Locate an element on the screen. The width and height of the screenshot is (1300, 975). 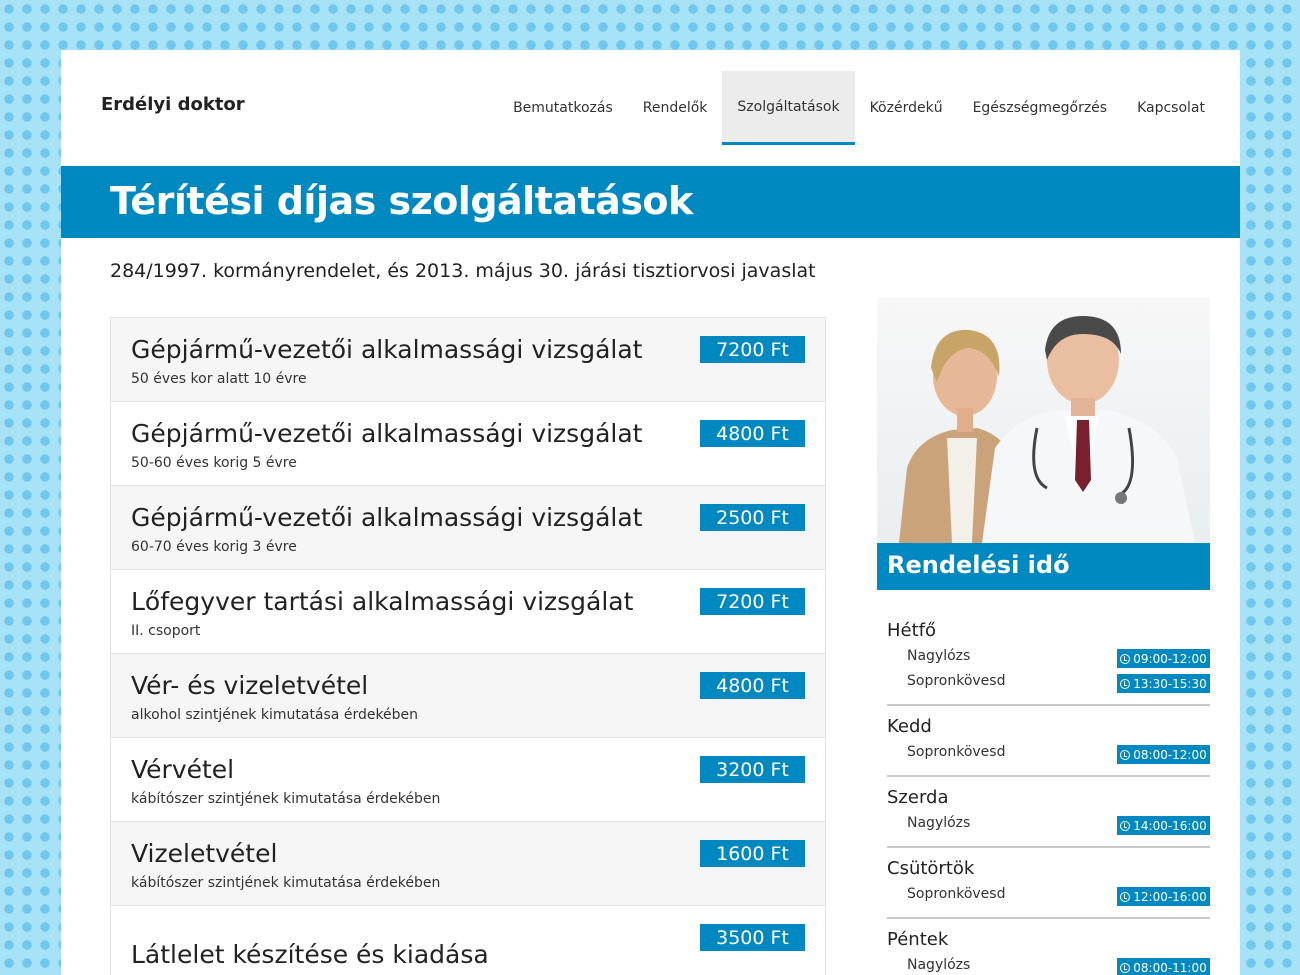
slot-time-badge: 14:00-16:00 is located at coordinates (1163, 825).